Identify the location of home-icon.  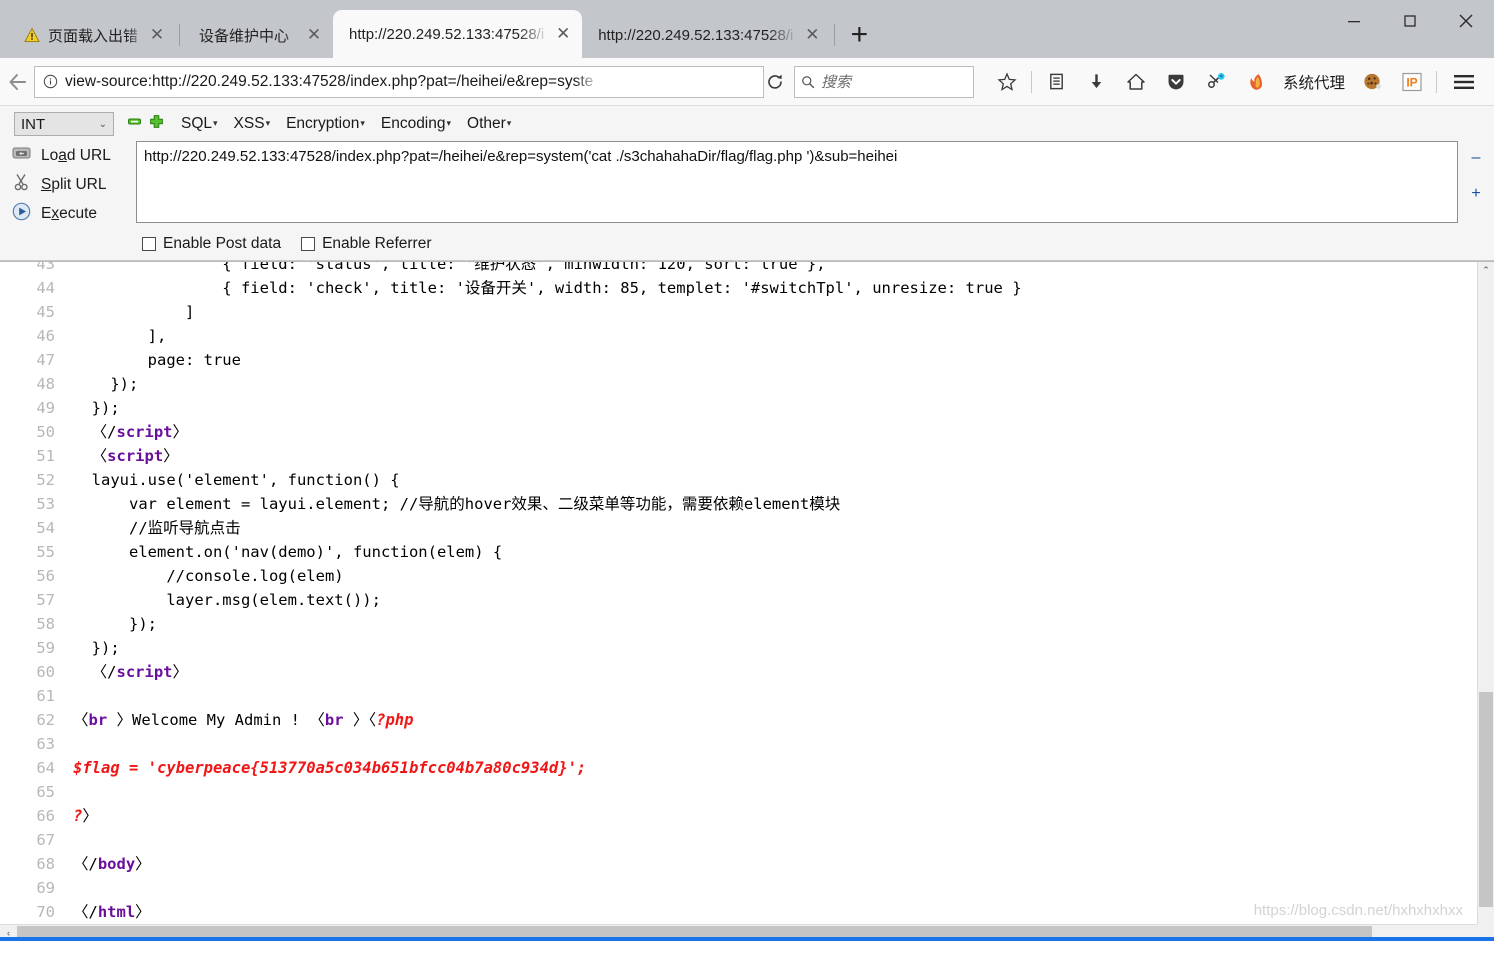
(1136, 82).